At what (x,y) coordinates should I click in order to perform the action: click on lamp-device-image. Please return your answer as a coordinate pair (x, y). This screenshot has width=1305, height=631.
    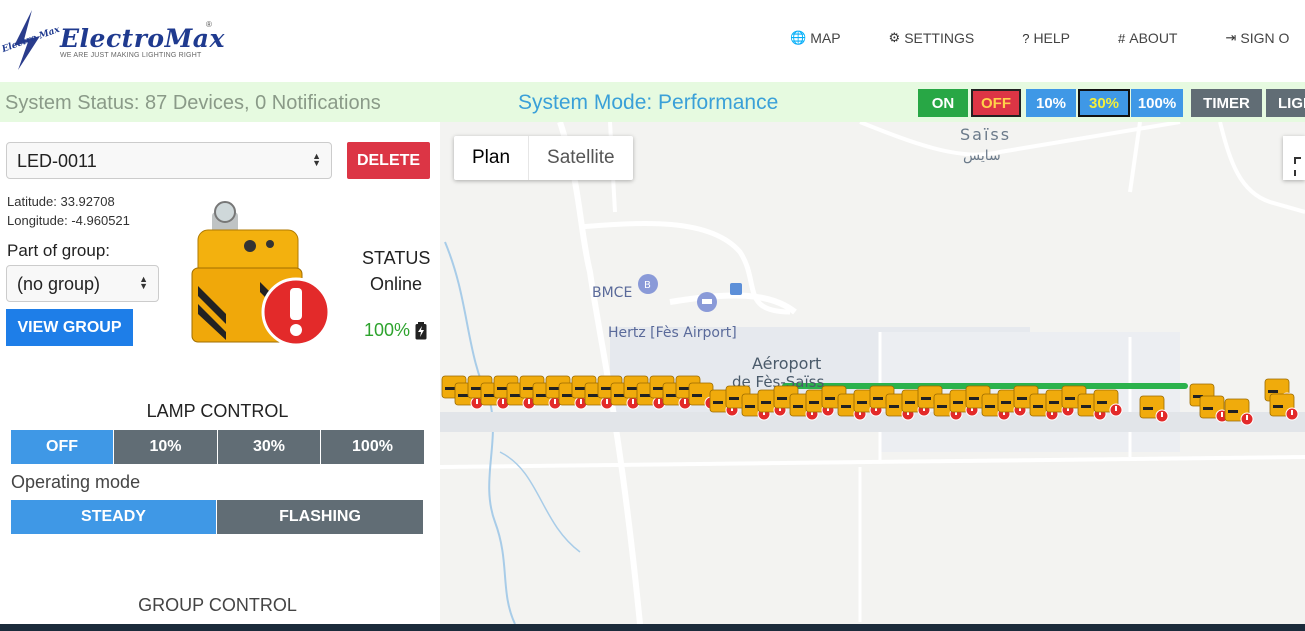
    Looking at the image, I should click on (261, 274).